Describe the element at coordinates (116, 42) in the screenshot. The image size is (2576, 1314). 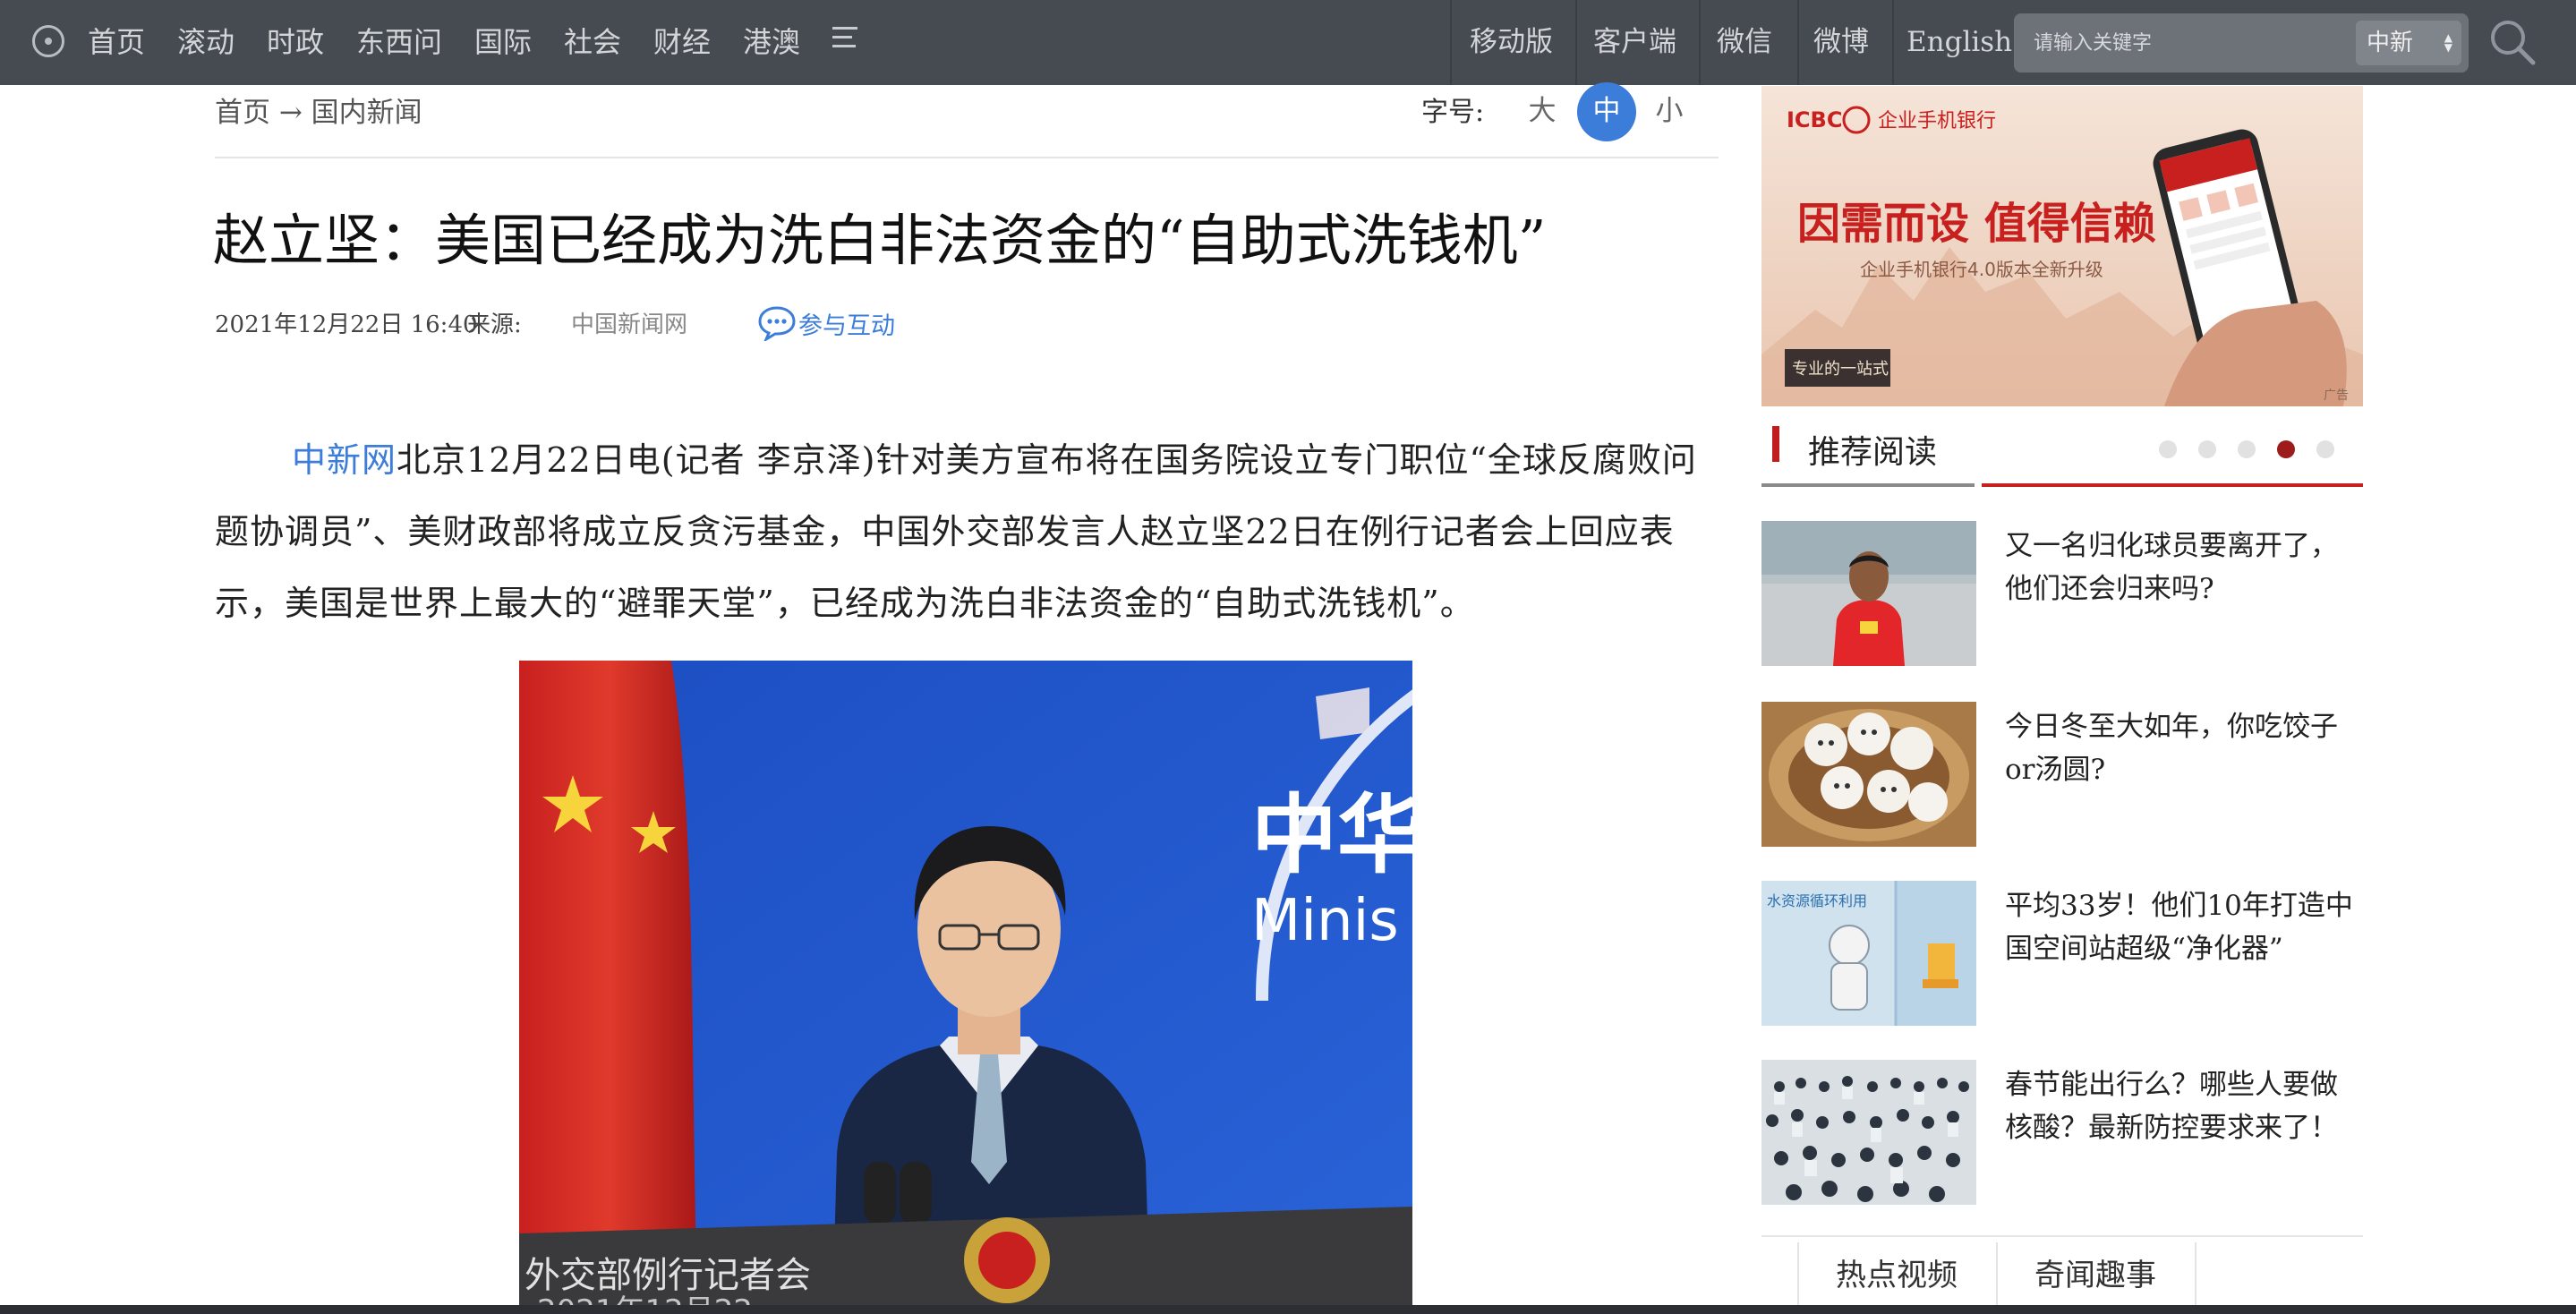
I see `nav-item-home: 首页` at that location.